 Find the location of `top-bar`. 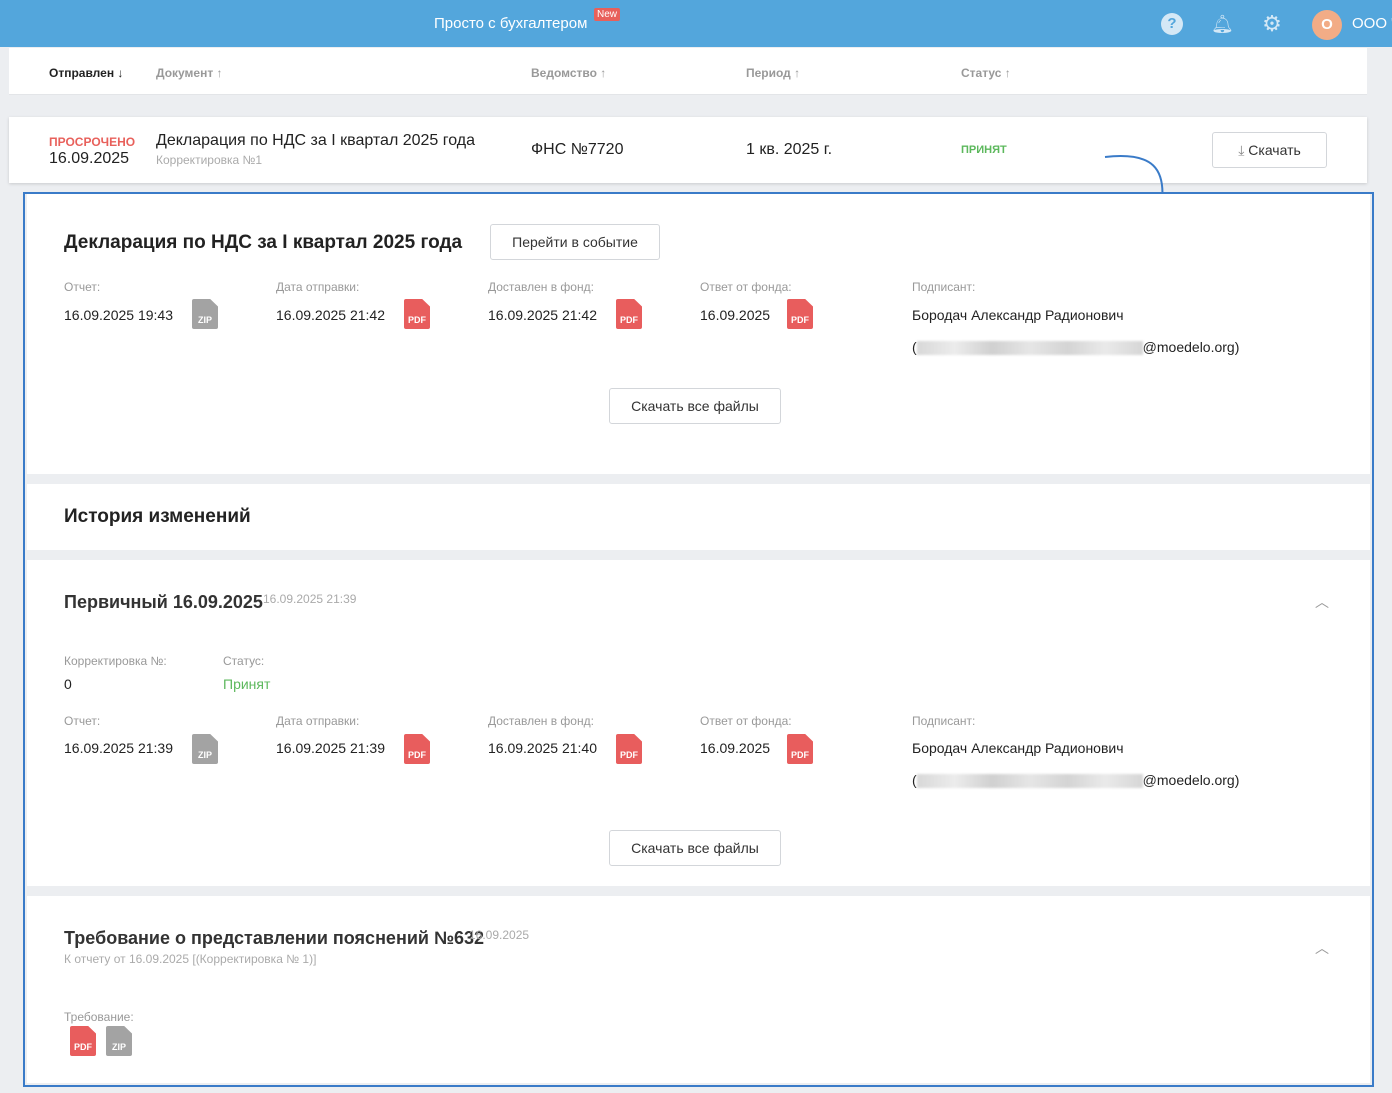

top-bar is located at coordinates (696, 23).